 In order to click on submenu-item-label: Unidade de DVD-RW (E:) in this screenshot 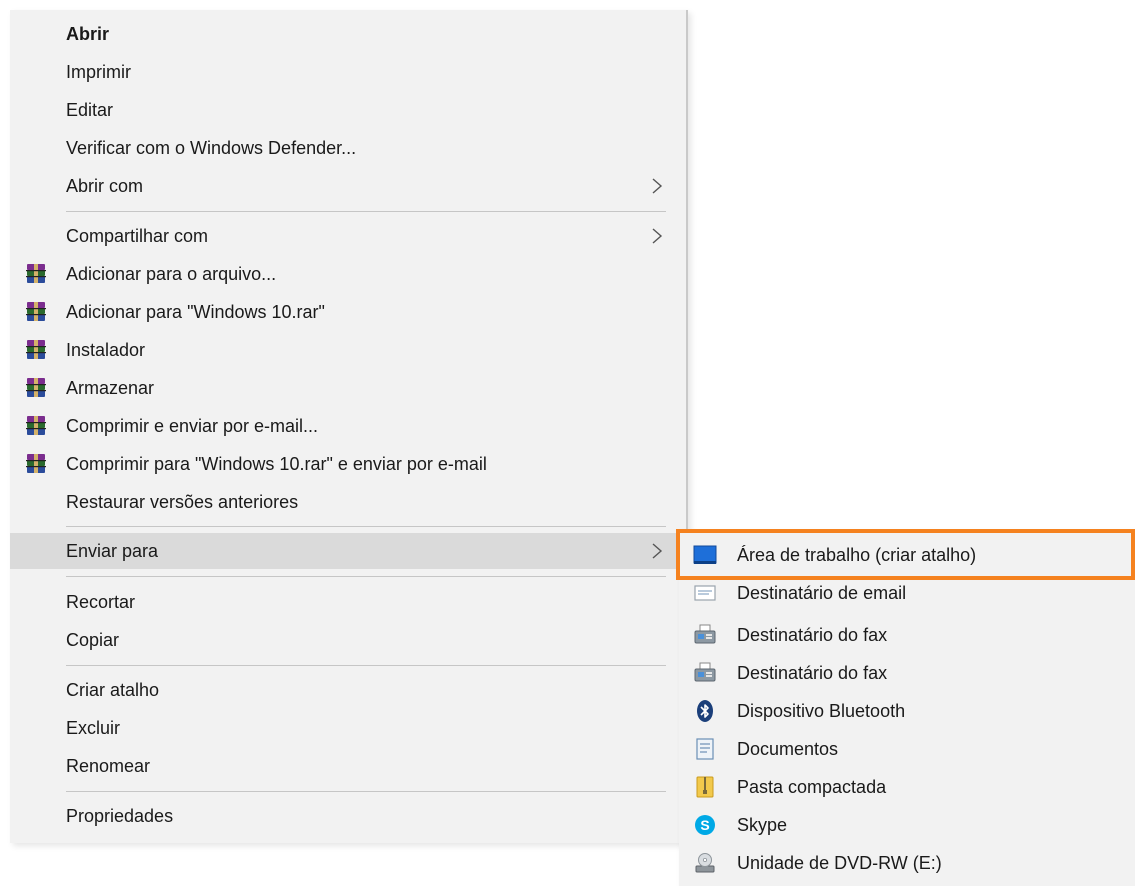, I will do `click(839, 863)`.